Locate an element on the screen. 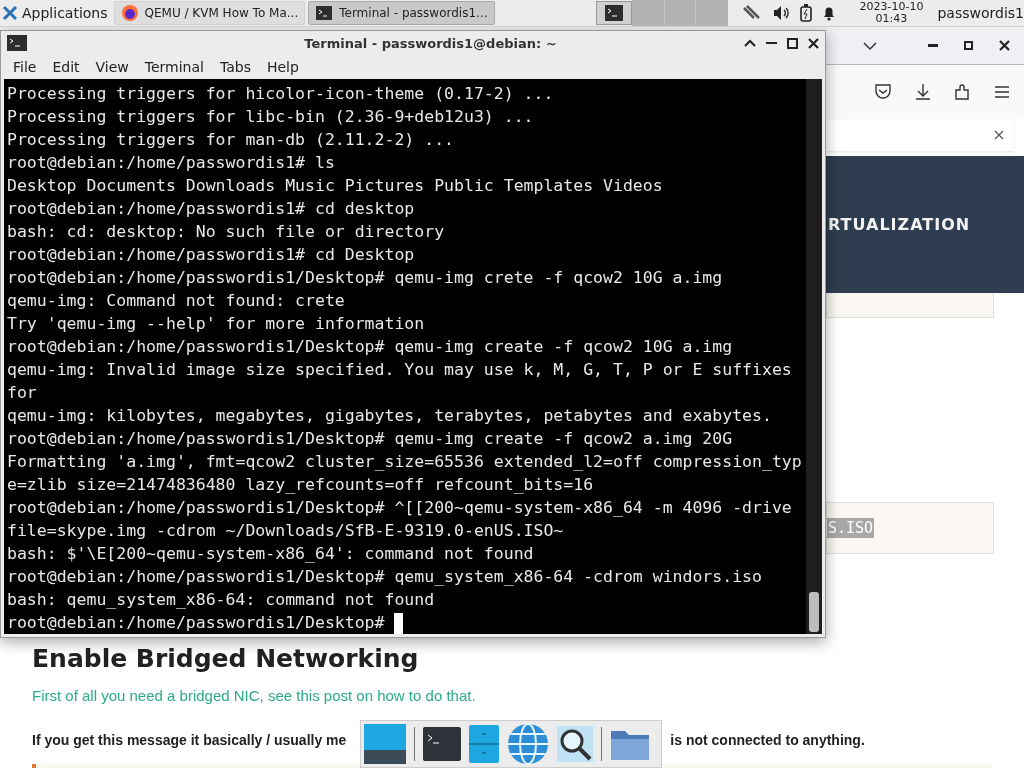 The image size is (1024, 768). terminal-line: Desktop Documents Downloads Music Pictures Public Templates Videos is located at coordinates (335, 185).